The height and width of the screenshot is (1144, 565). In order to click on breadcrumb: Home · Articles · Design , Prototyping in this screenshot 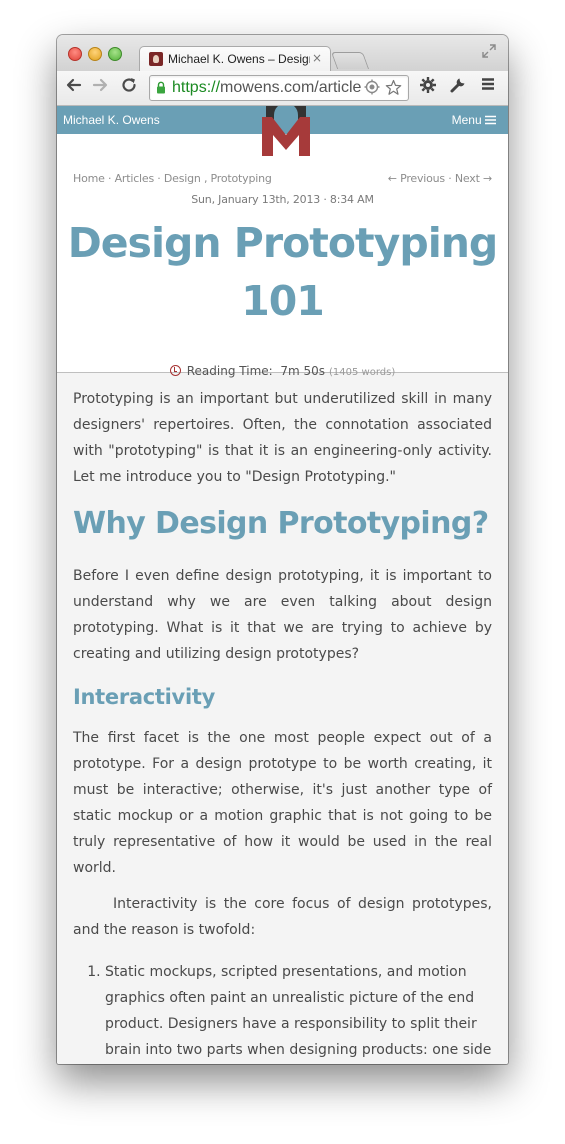, I will do `click(172, 178)`.